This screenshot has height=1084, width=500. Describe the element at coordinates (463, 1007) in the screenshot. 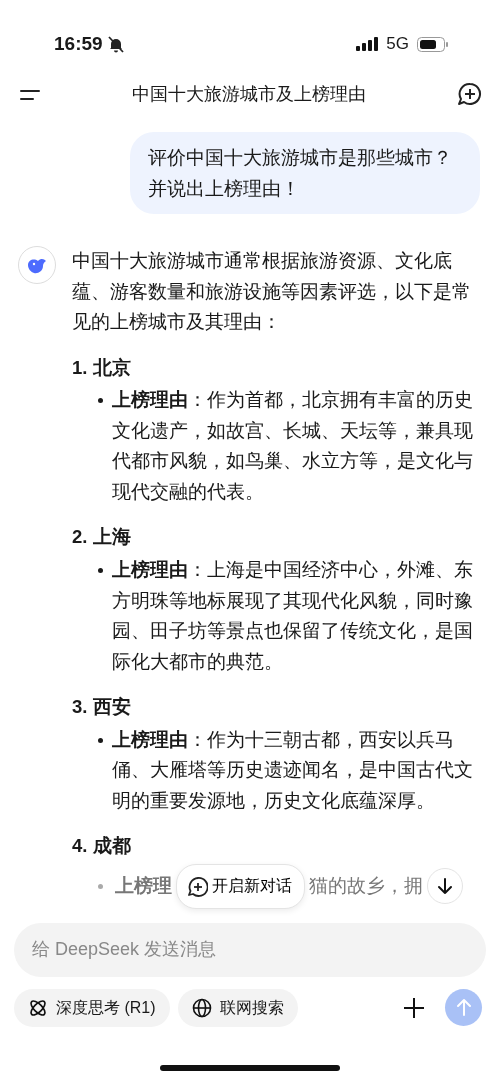

I see `up-arrow-icon` at that location.